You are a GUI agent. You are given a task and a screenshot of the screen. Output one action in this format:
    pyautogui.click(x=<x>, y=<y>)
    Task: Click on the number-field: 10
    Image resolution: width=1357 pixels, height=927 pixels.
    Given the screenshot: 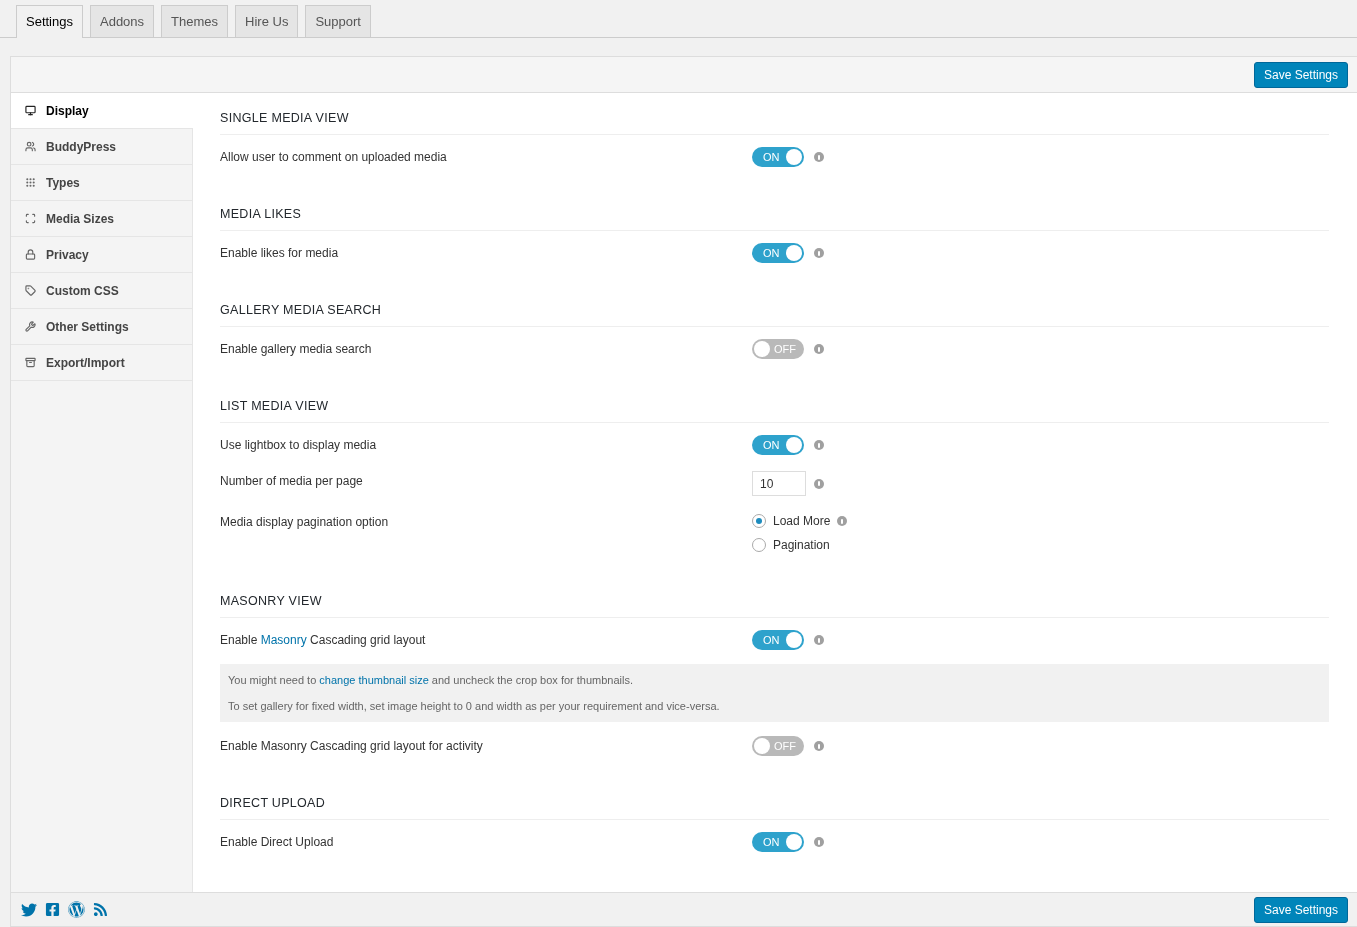 What is the action you would take?
    pyautogui.click(x=779, y=483)
    